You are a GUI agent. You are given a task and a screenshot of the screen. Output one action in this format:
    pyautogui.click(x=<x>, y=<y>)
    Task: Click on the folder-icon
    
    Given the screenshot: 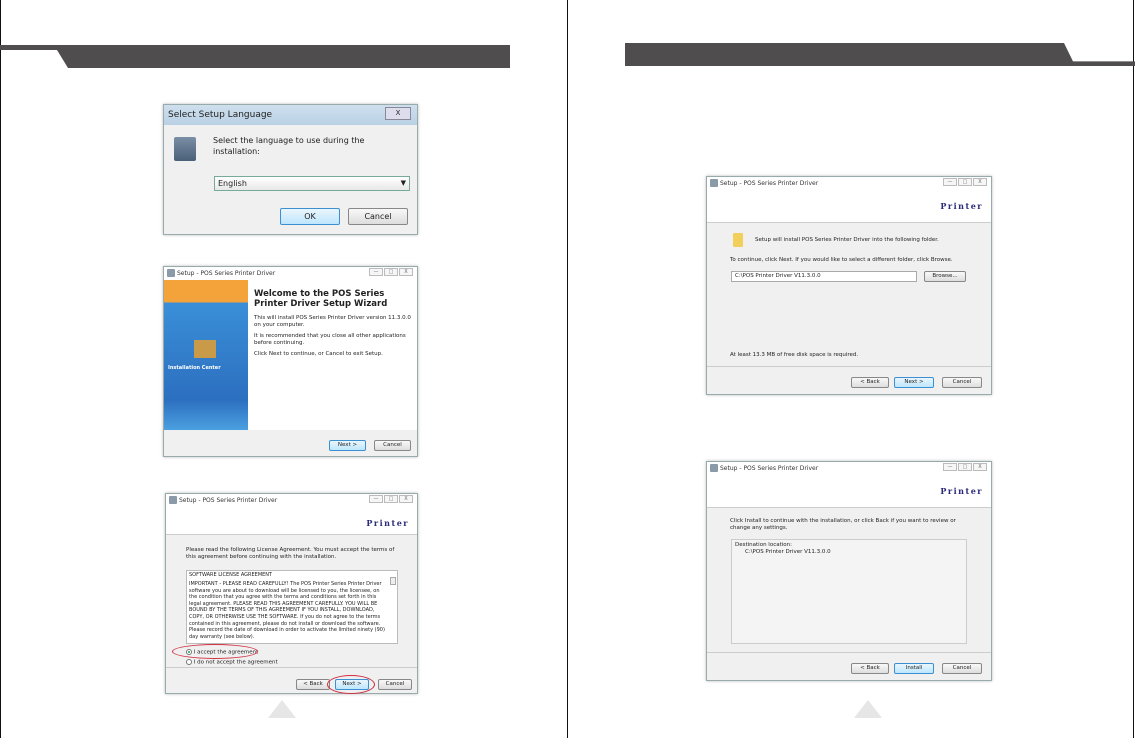 What is the action you would take?
    pyautogui.click(x=738, y=240)
    